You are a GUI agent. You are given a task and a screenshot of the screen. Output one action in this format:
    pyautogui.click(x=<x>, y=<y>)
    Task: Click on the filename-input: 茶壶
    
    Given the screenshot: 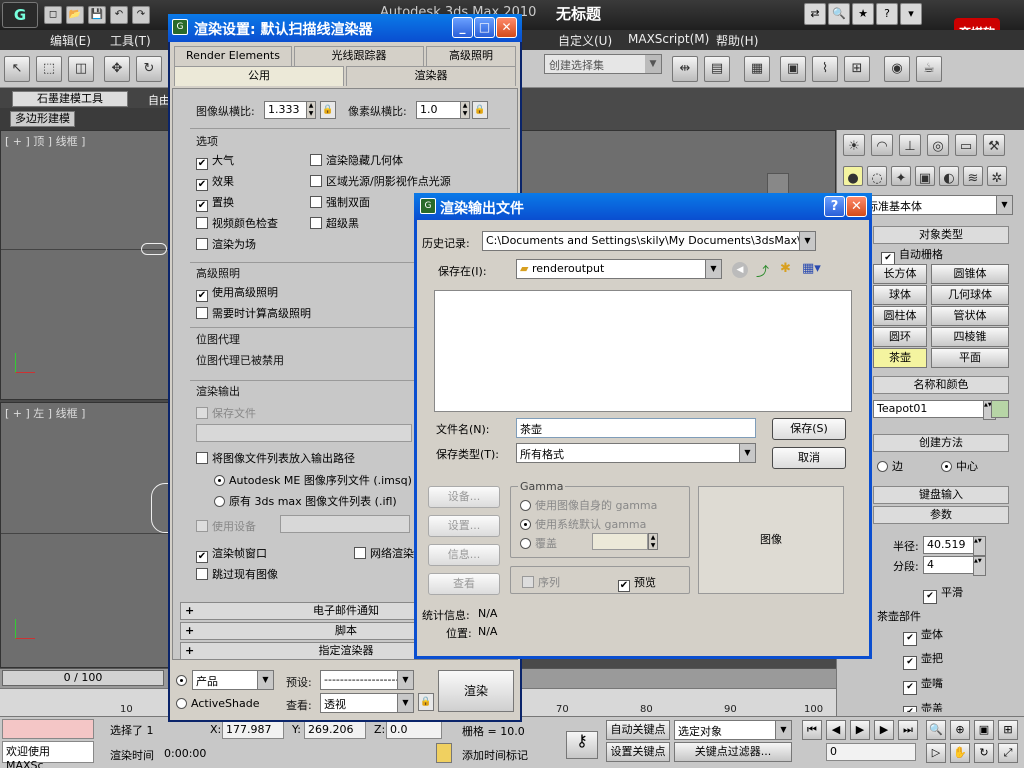 What is the action you would take?
    pyautogui.click(x=636, y=428)
    